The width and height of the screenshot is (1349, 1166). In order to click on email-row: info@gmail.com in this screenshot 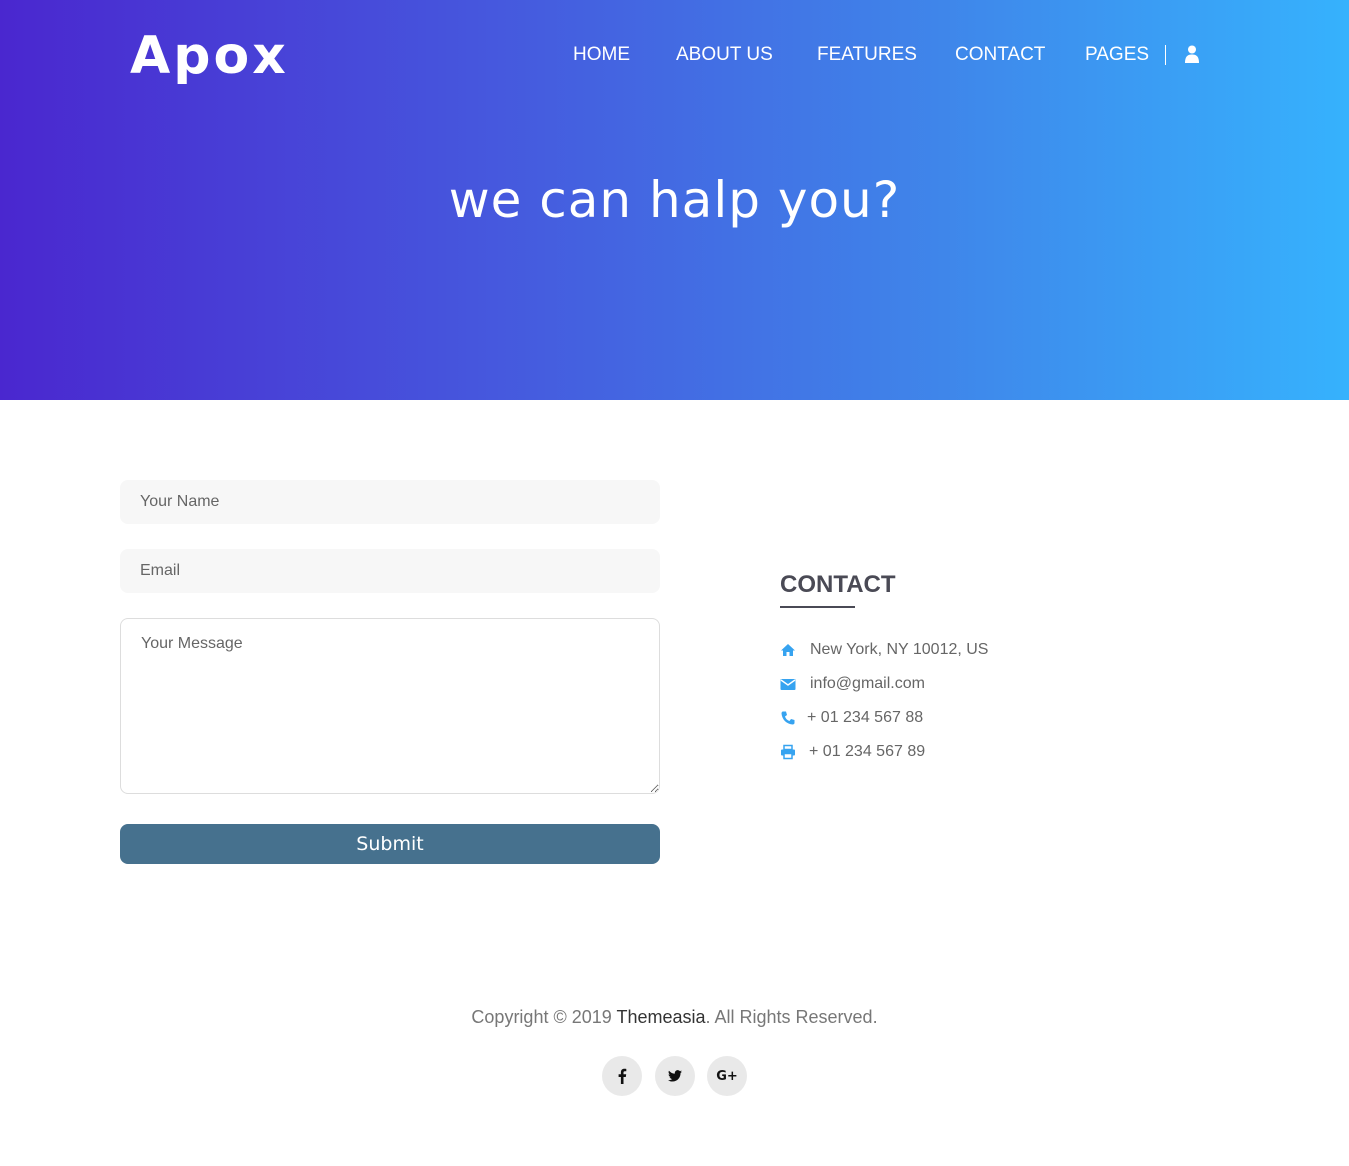, I will do `click(852, 684)`.